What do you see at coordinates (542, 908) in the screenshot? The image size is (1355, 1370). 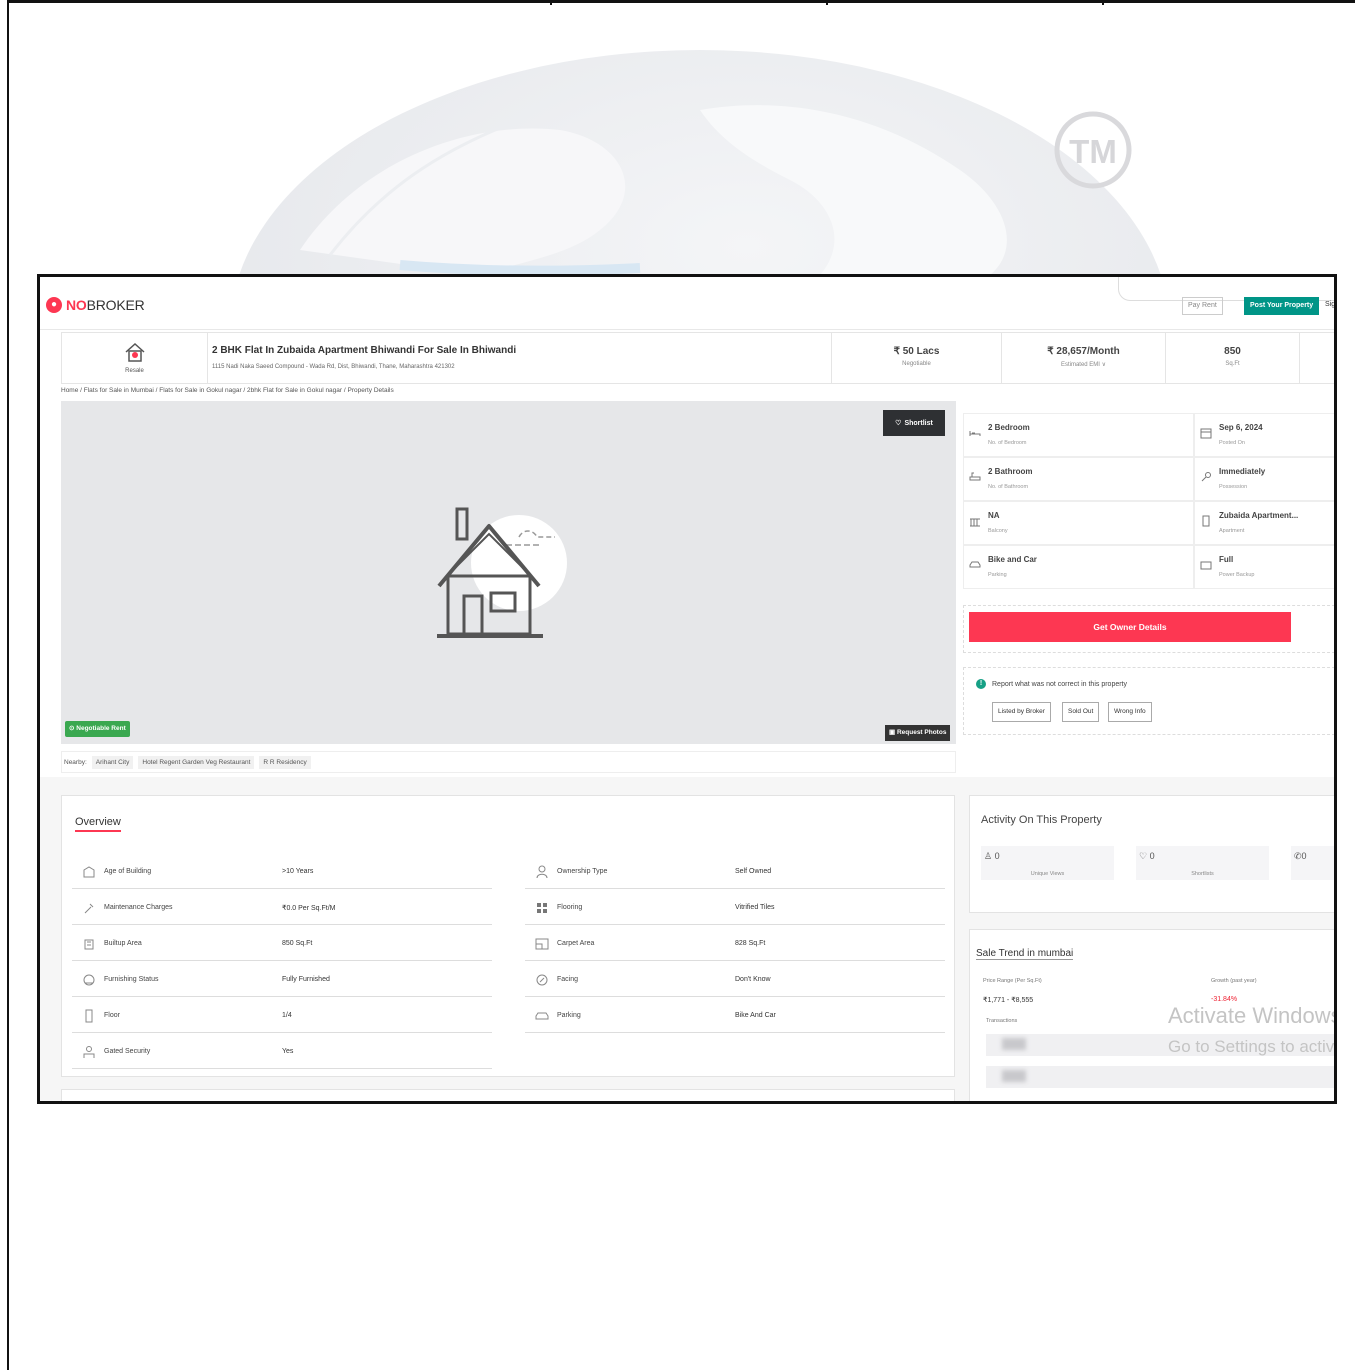 I see `tiles-icon` at bounding box center [542, 908].